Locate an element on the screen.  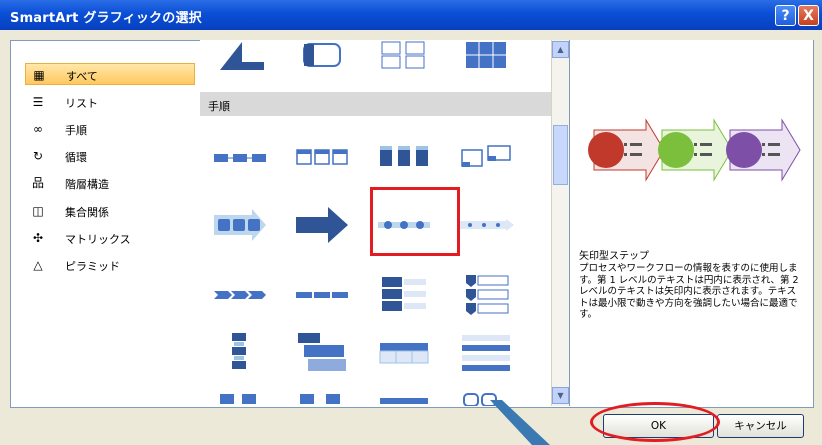
window-title: SmartArt グラフィックの選択 is located at coordinates (106, 18).